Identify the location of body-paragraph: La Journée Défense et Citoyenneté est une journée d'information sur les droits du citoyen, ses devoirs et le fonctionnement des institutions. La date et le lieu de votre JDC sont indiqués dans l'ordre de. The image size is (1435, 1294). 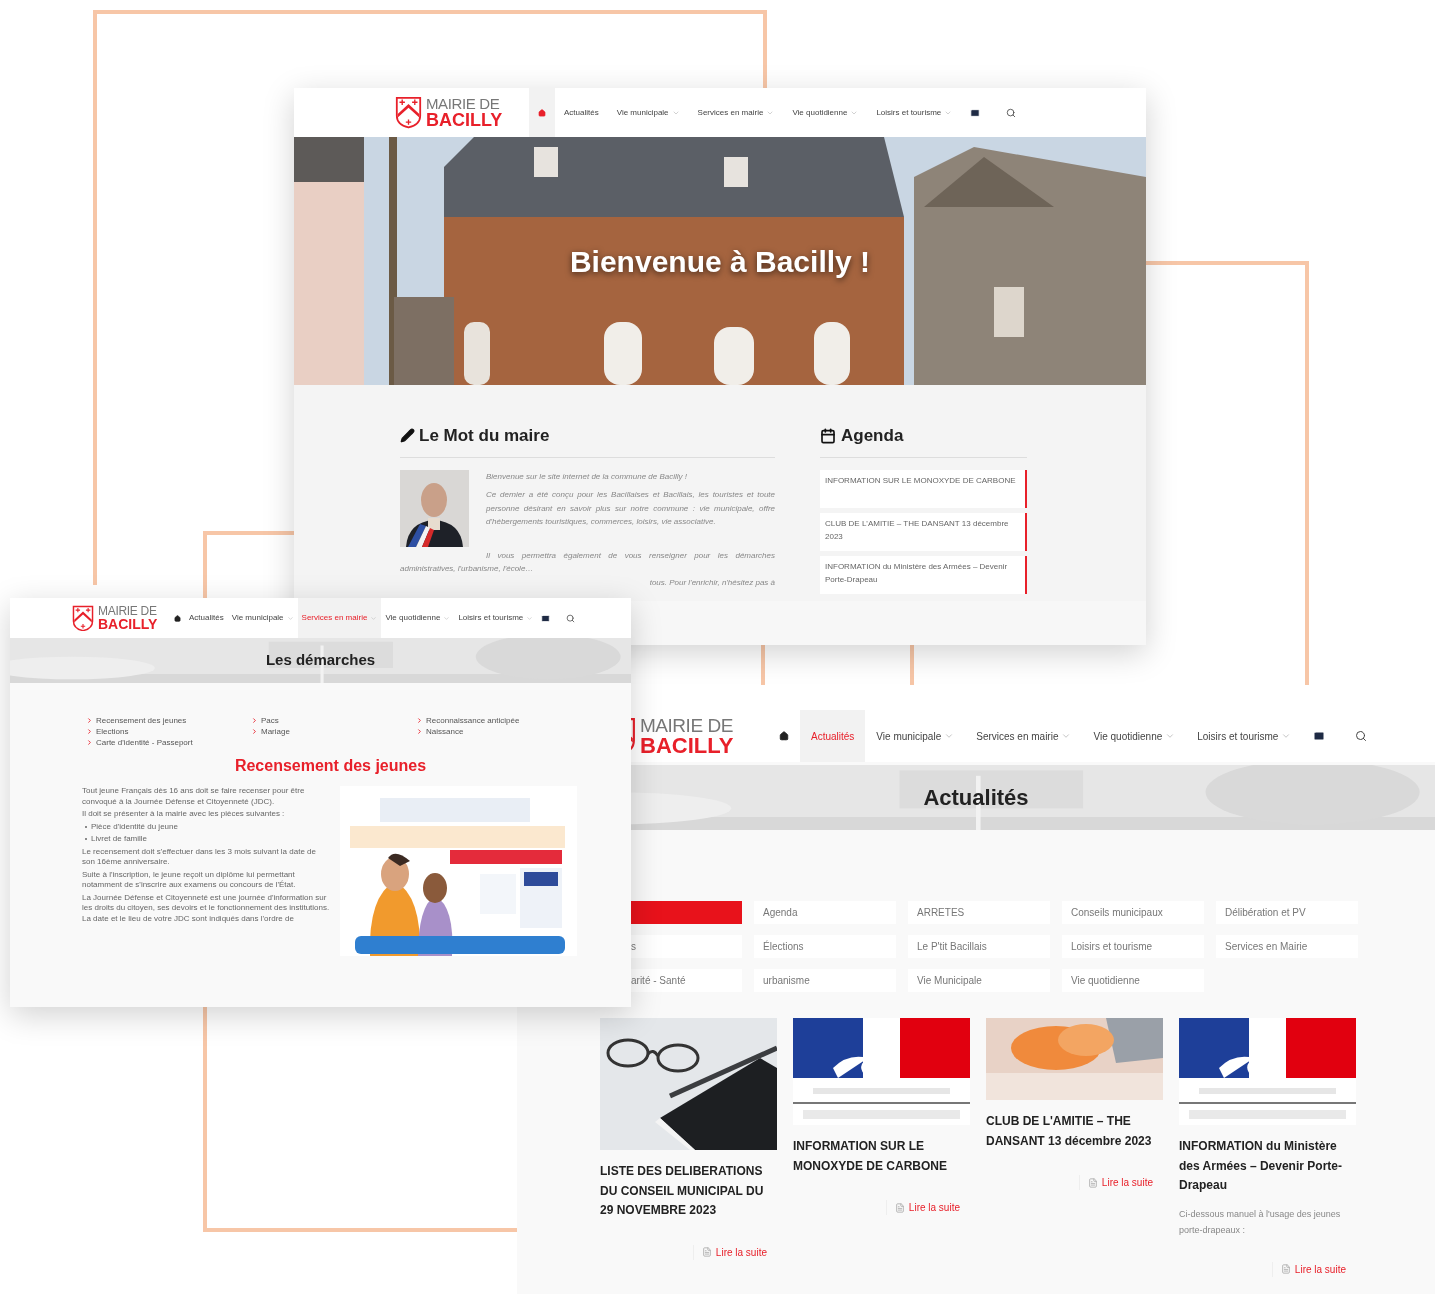
(206, 908).